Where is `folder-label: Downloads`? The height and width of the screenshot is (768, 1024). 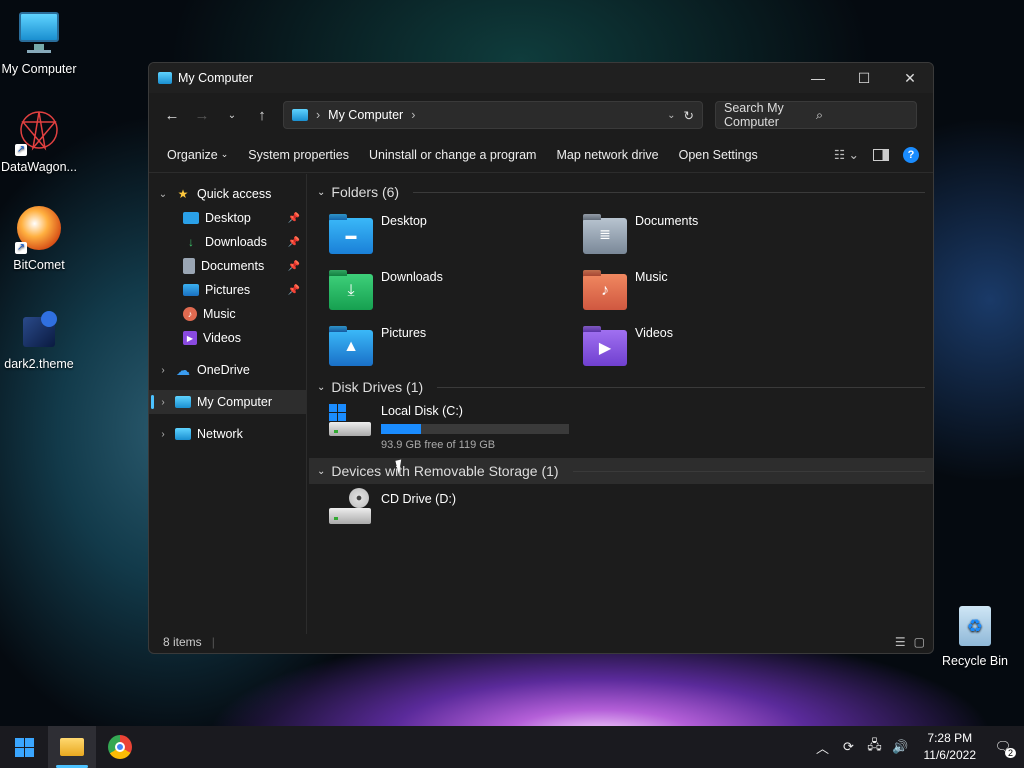
folder-label: Downloads is located at coordinates (412, 277).